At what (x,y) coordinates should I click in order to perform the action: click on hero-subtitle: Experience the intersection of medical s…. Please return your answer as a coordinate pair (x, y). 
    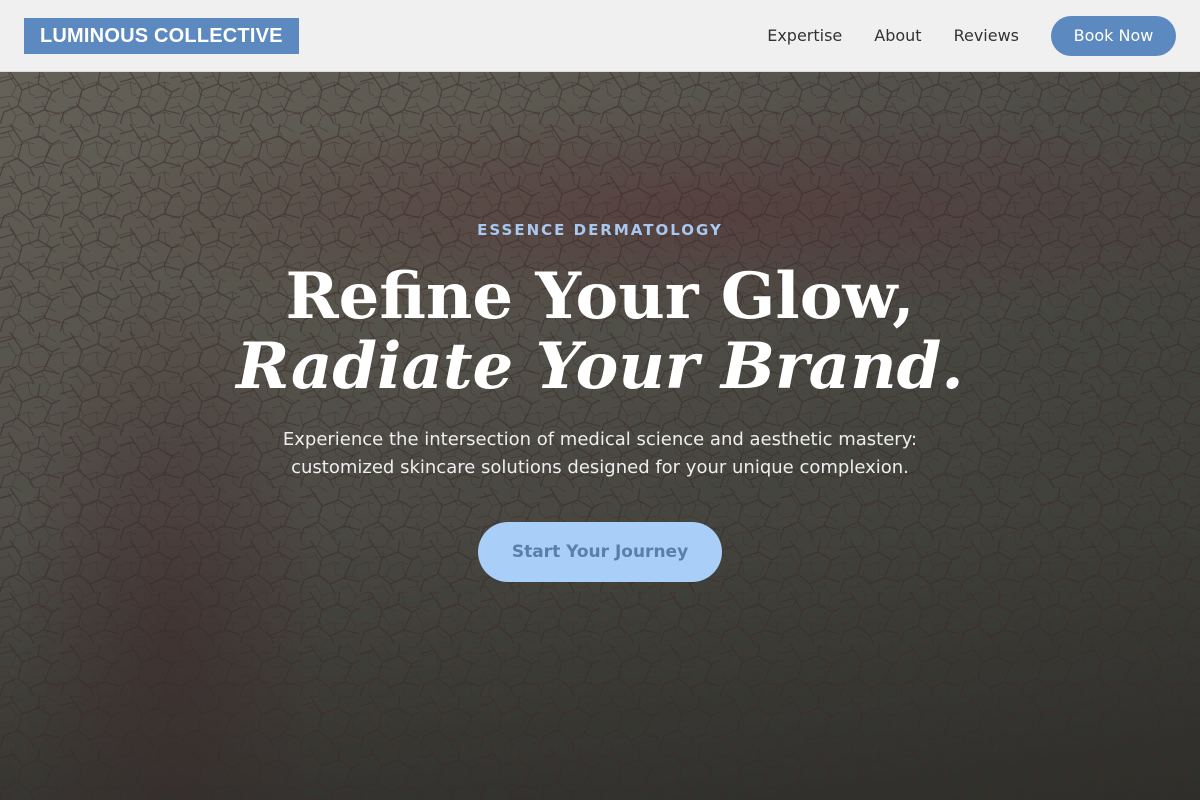
    Looking at the image, I should click on (600, 454).